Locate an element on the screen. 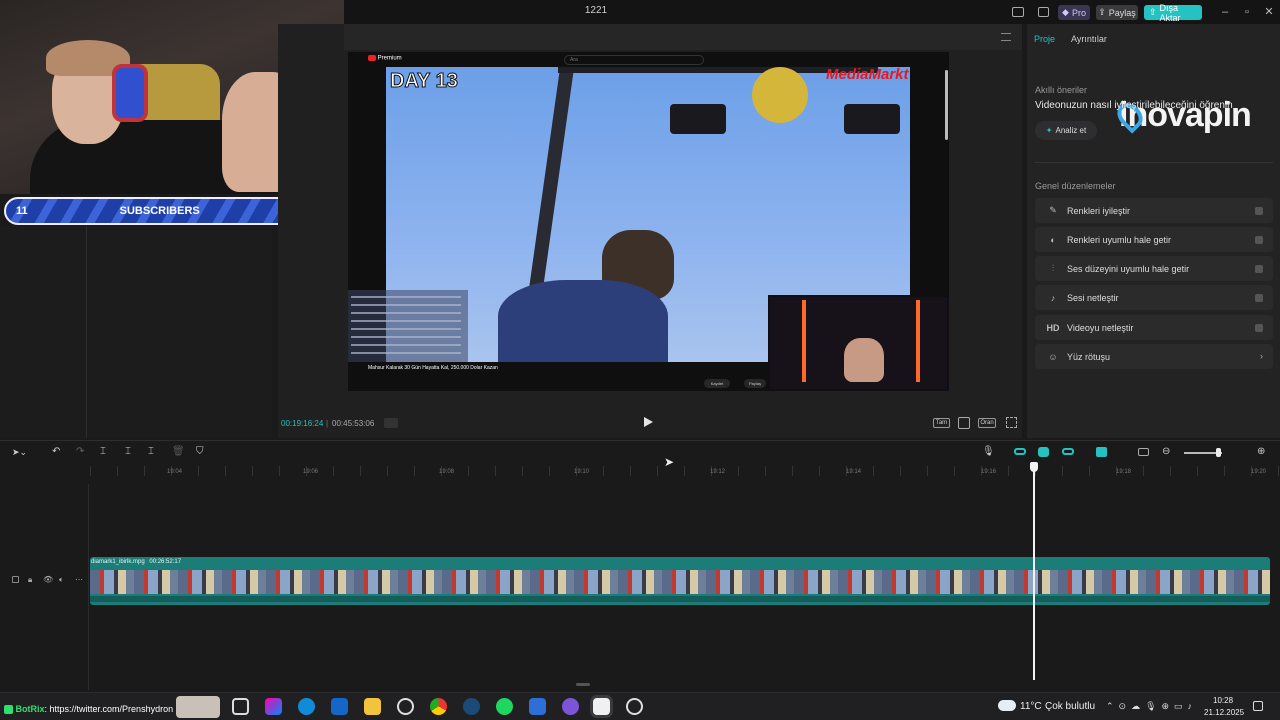  option-match-colors: ◐ Renkleri uyumlu hale getir is located at coordinates (1154, 239).